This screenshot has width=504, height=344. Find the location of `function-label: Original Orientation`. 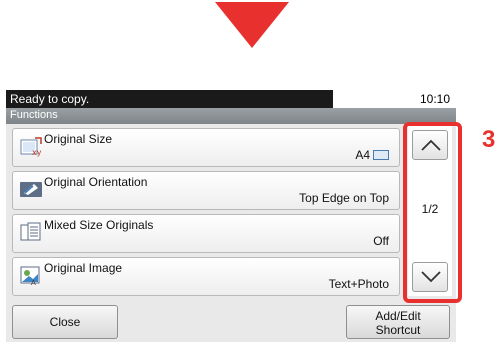

function-label: Original Orientation is located at coordinates (96, 182).